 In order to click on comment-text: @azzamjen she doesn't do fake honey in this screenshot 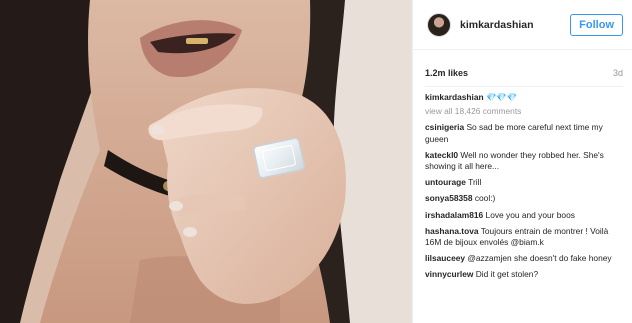, I will do `click(539, 258)`.